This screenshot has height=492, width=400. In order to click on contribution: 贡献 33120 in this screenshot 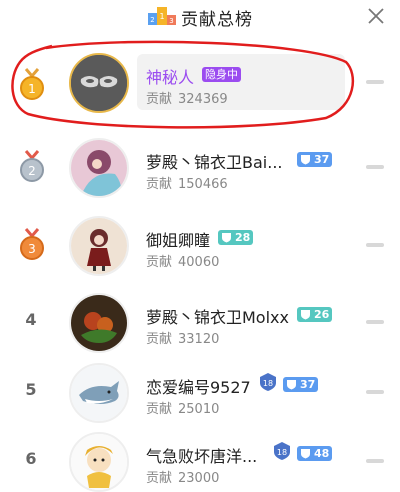, I will do `click(182, 337)`.